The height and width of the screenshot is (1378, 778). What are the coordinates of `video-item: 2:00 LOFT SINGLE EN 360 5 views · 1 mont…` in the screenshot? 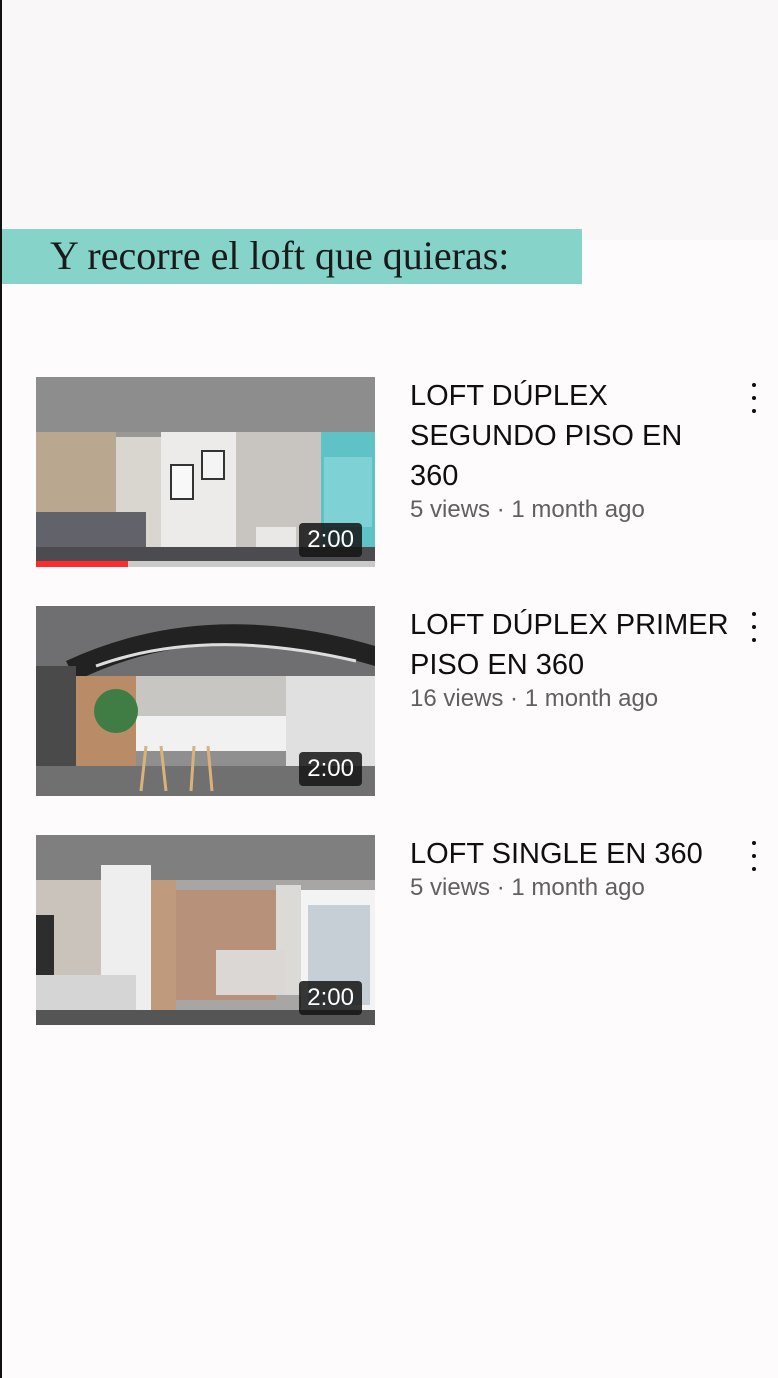 It's located at (389, 932).